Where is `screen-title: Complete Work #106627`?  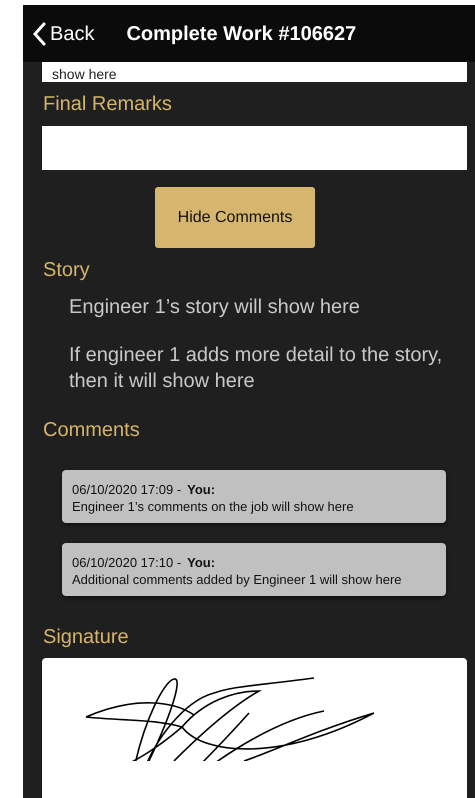
screen-title: Complete Work #106627 is located at coordinates (241, 34).